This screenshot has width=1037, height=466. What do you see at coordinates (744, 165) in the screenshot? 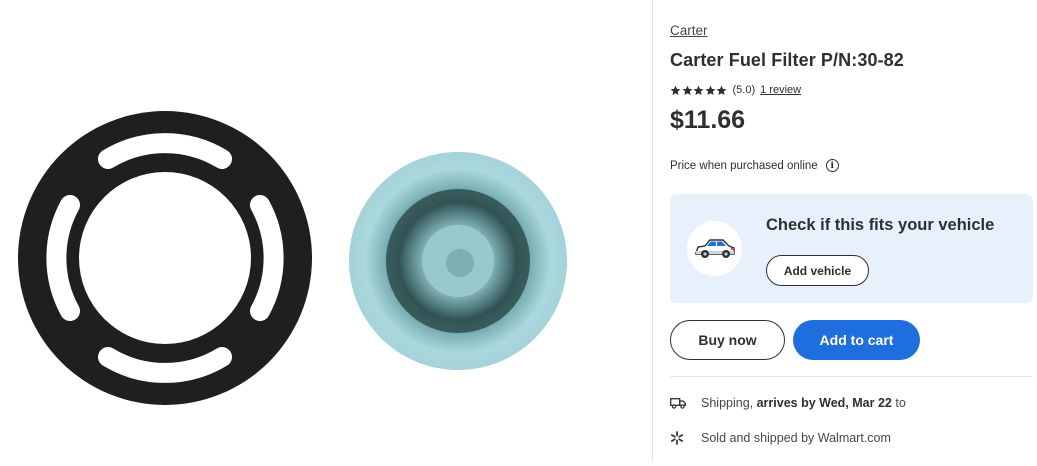
I see `price-note-text: Price when purchased online` at bounding box center [744, 165].